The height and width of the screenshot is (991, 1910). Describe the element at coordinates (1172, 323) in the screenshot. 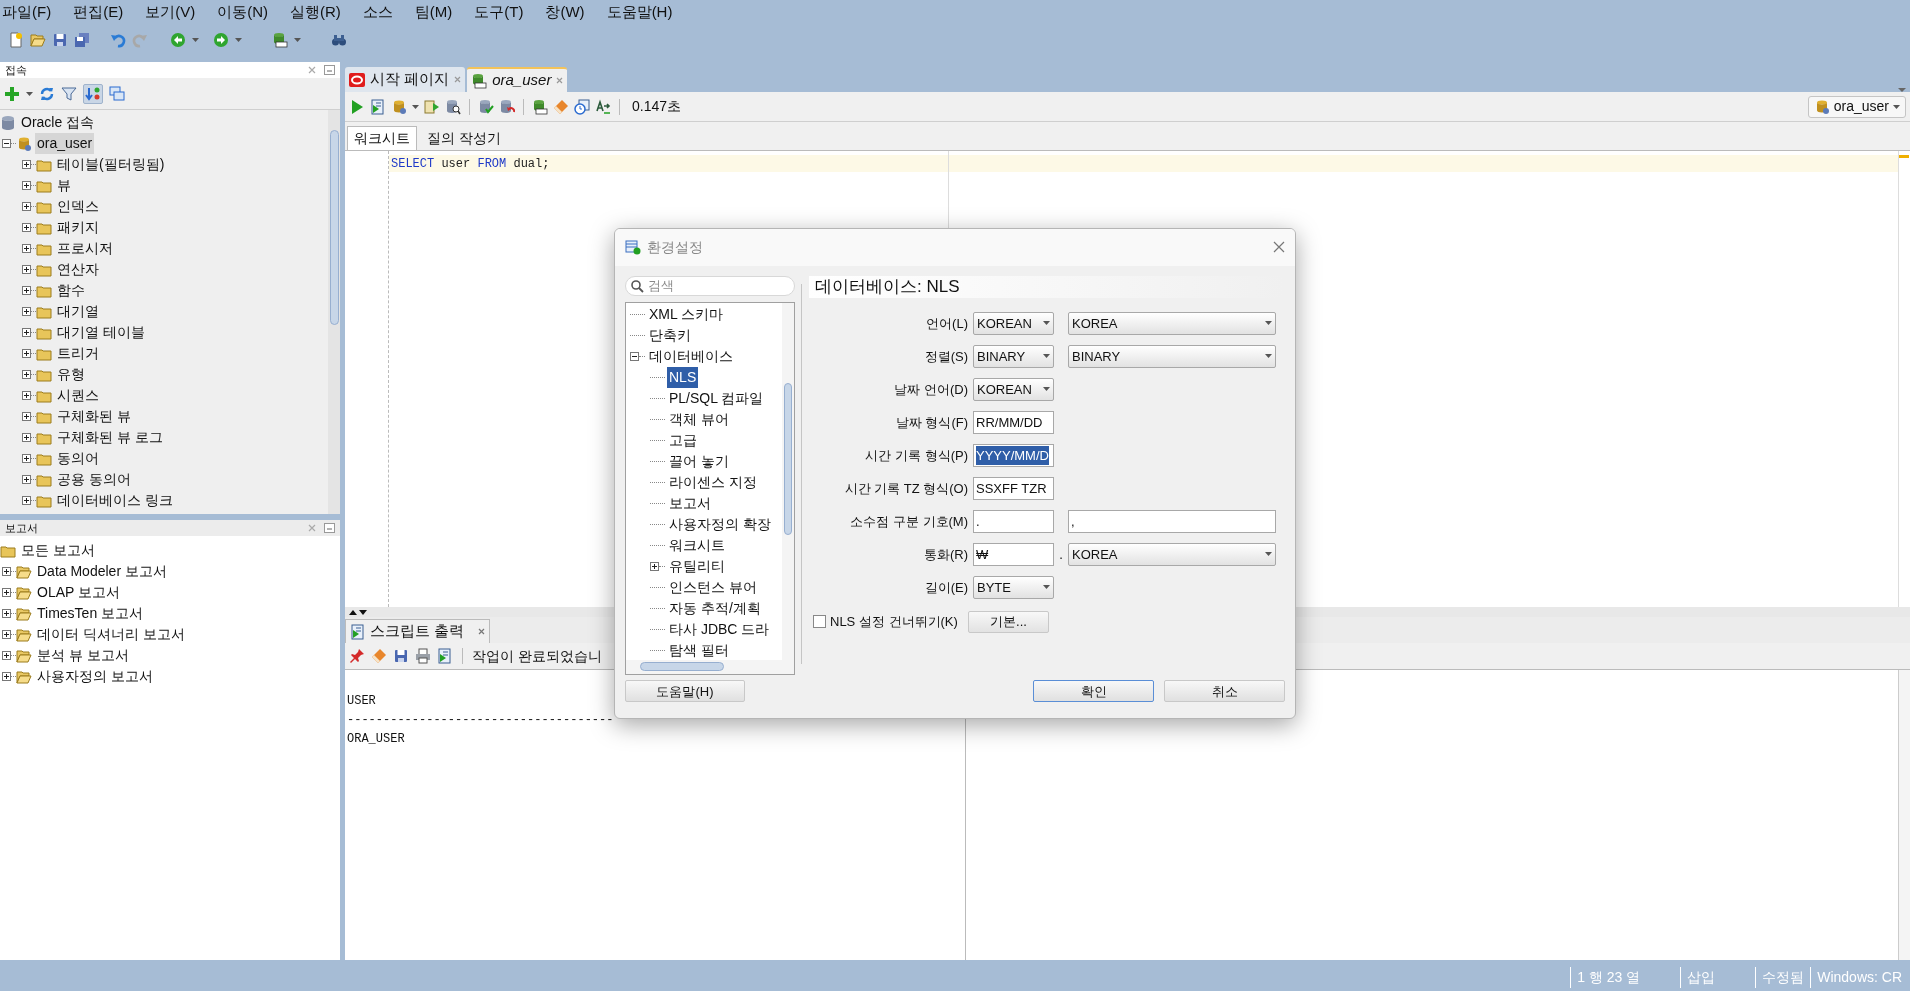

I see `dropdown: KOREA` at that location.